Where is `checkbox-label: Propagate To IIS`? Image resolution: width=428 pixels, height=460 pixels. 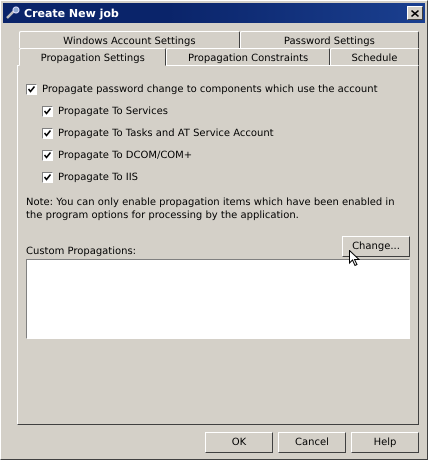 checkbox-label: Propagate To IIS is located at coordinates (98, 177).